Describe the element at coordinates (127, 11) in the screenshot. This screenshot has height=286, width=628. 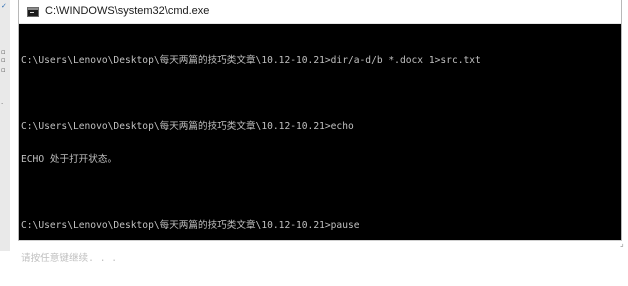
I see `window-title: C:\WINDOWS\system32\cmd.exe` at that location.